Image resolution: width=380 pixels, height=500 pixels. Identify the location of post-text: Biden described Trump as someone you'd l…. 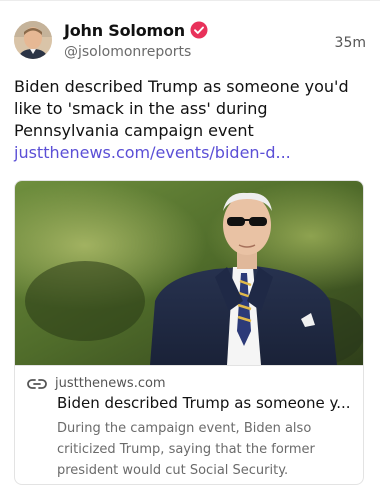
(181, 108).